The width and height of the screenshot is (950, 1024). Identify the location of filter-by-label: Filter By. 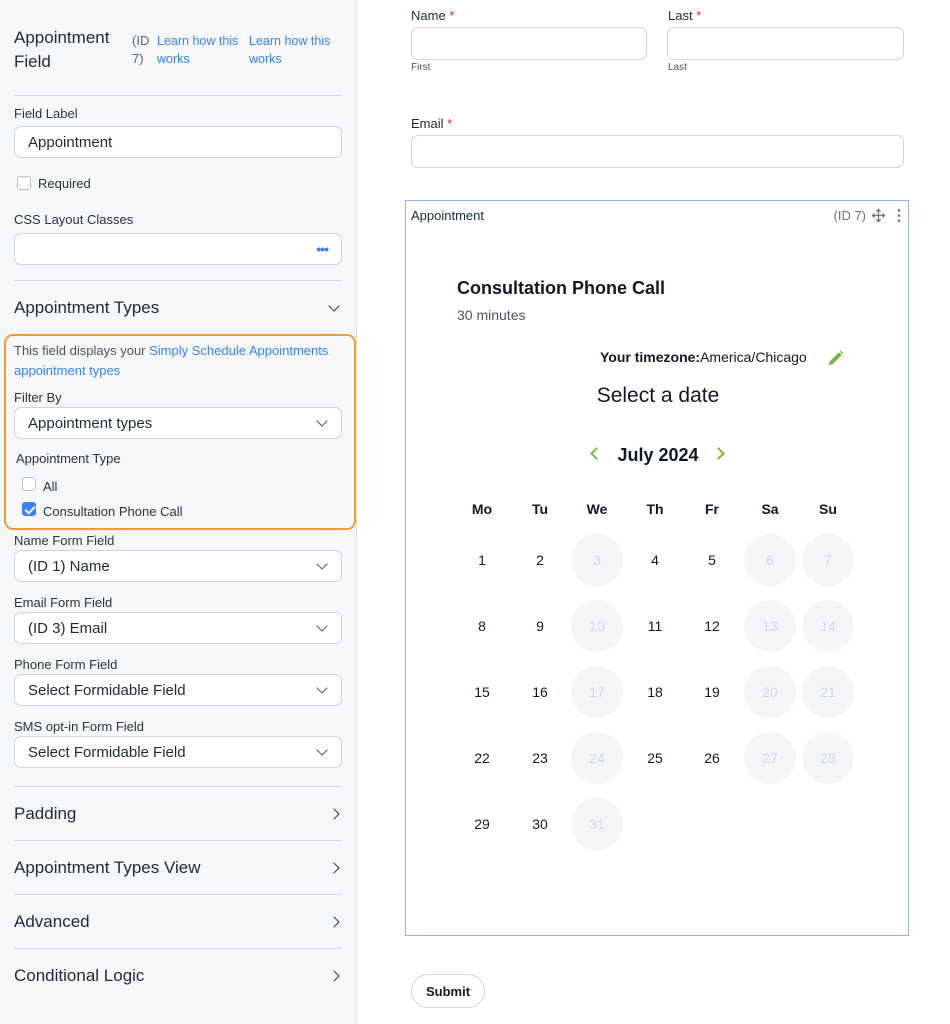
(38, 397).